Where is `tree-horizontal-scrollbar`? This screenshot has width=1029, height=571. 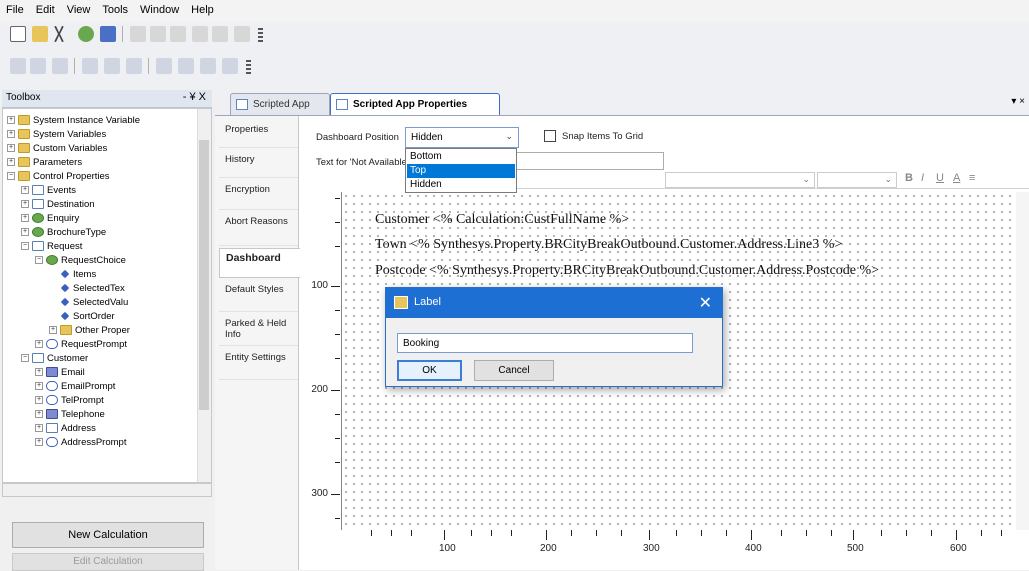 tree-horizontal-scrollbar is located at coordinates (107, 490).